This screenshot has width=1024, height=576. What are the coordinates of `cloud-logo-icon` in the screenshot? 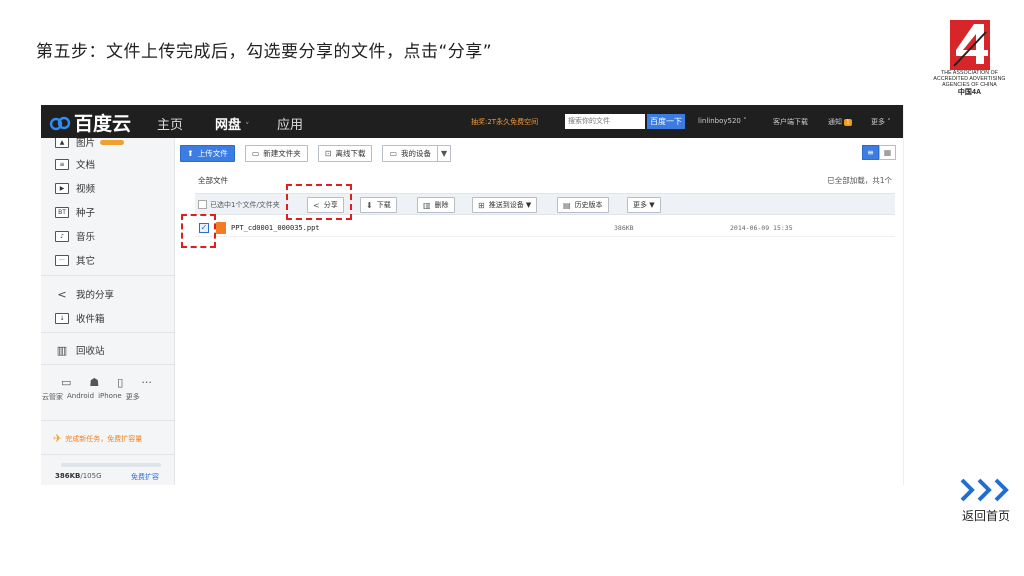 It's located at (60, 123).